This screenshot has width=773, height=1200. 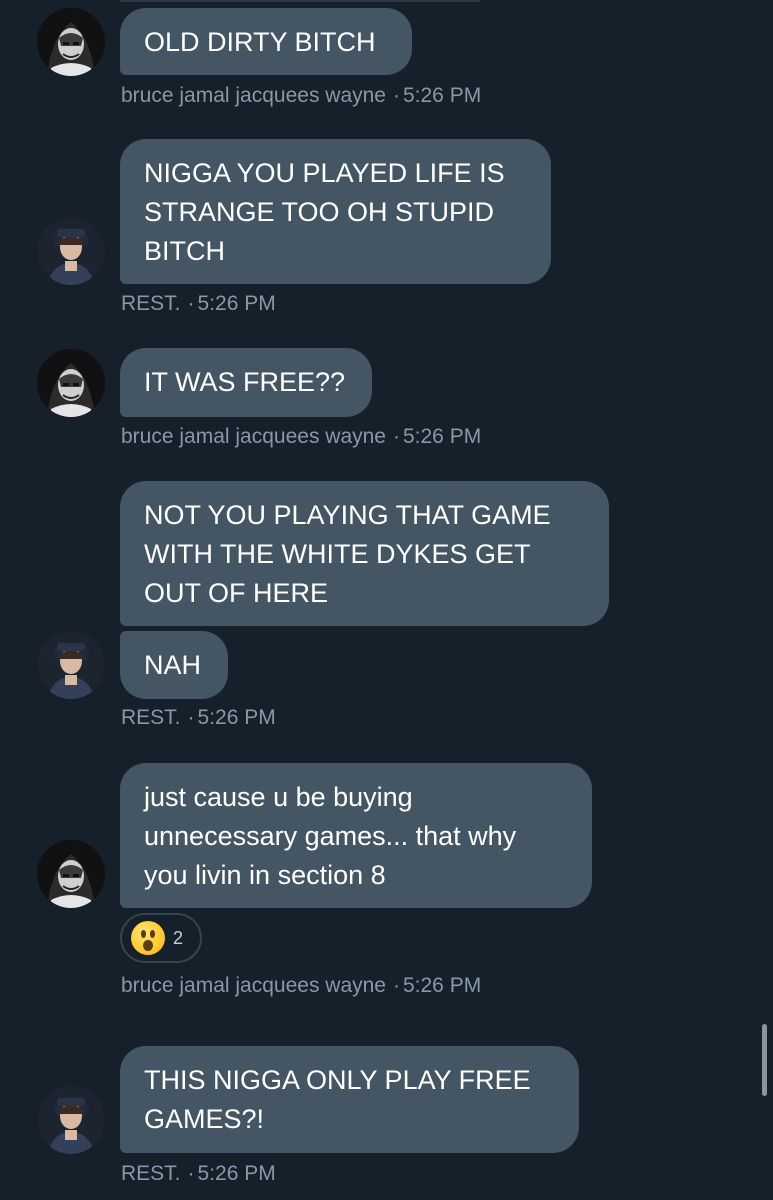 I want to click on message-text: IT WAS FREE??, so click(x=245, y=382).